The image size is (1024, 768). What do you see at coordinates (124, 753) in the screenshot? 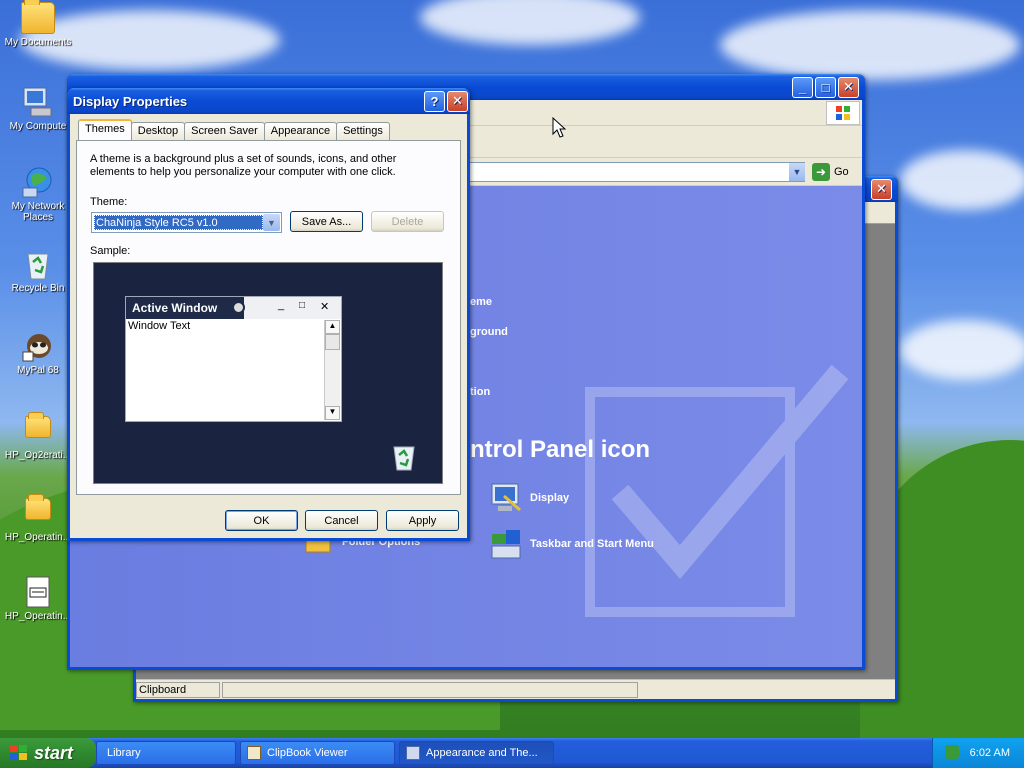
I see `task-label: Library` at bounding box center [124, 753].